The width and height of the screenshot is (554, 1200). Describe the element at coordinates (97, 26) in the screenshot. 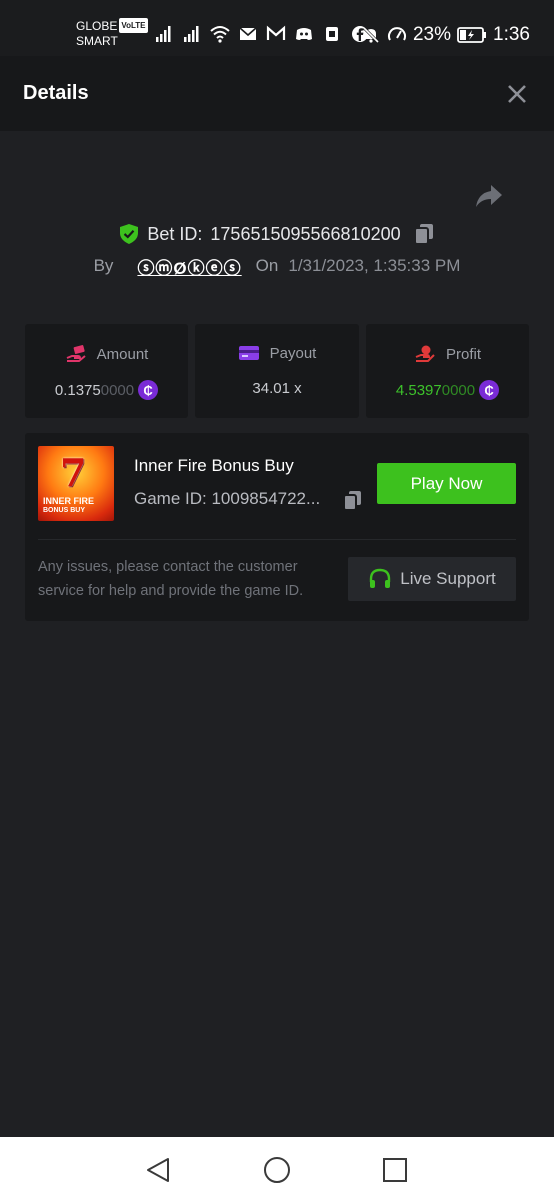

I see `carrier-name-1: GLOBE` at that location.